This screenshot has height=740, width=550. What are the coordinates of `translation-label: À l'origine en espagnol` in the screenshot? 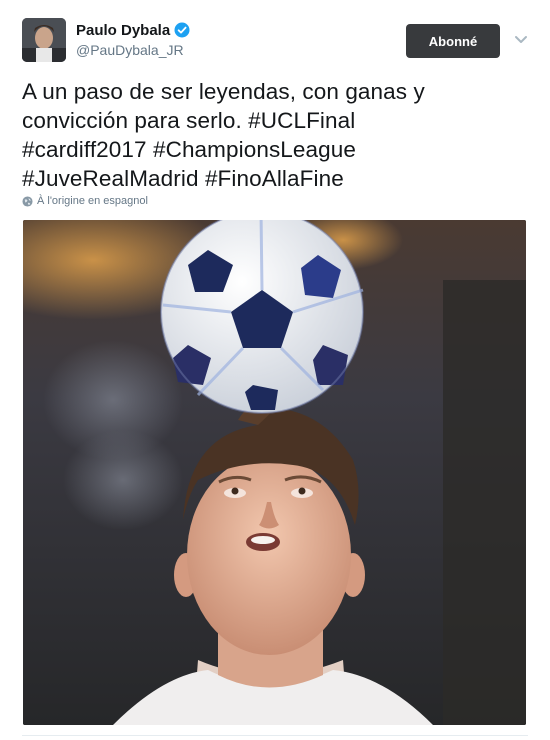 It's located at (92, 201).